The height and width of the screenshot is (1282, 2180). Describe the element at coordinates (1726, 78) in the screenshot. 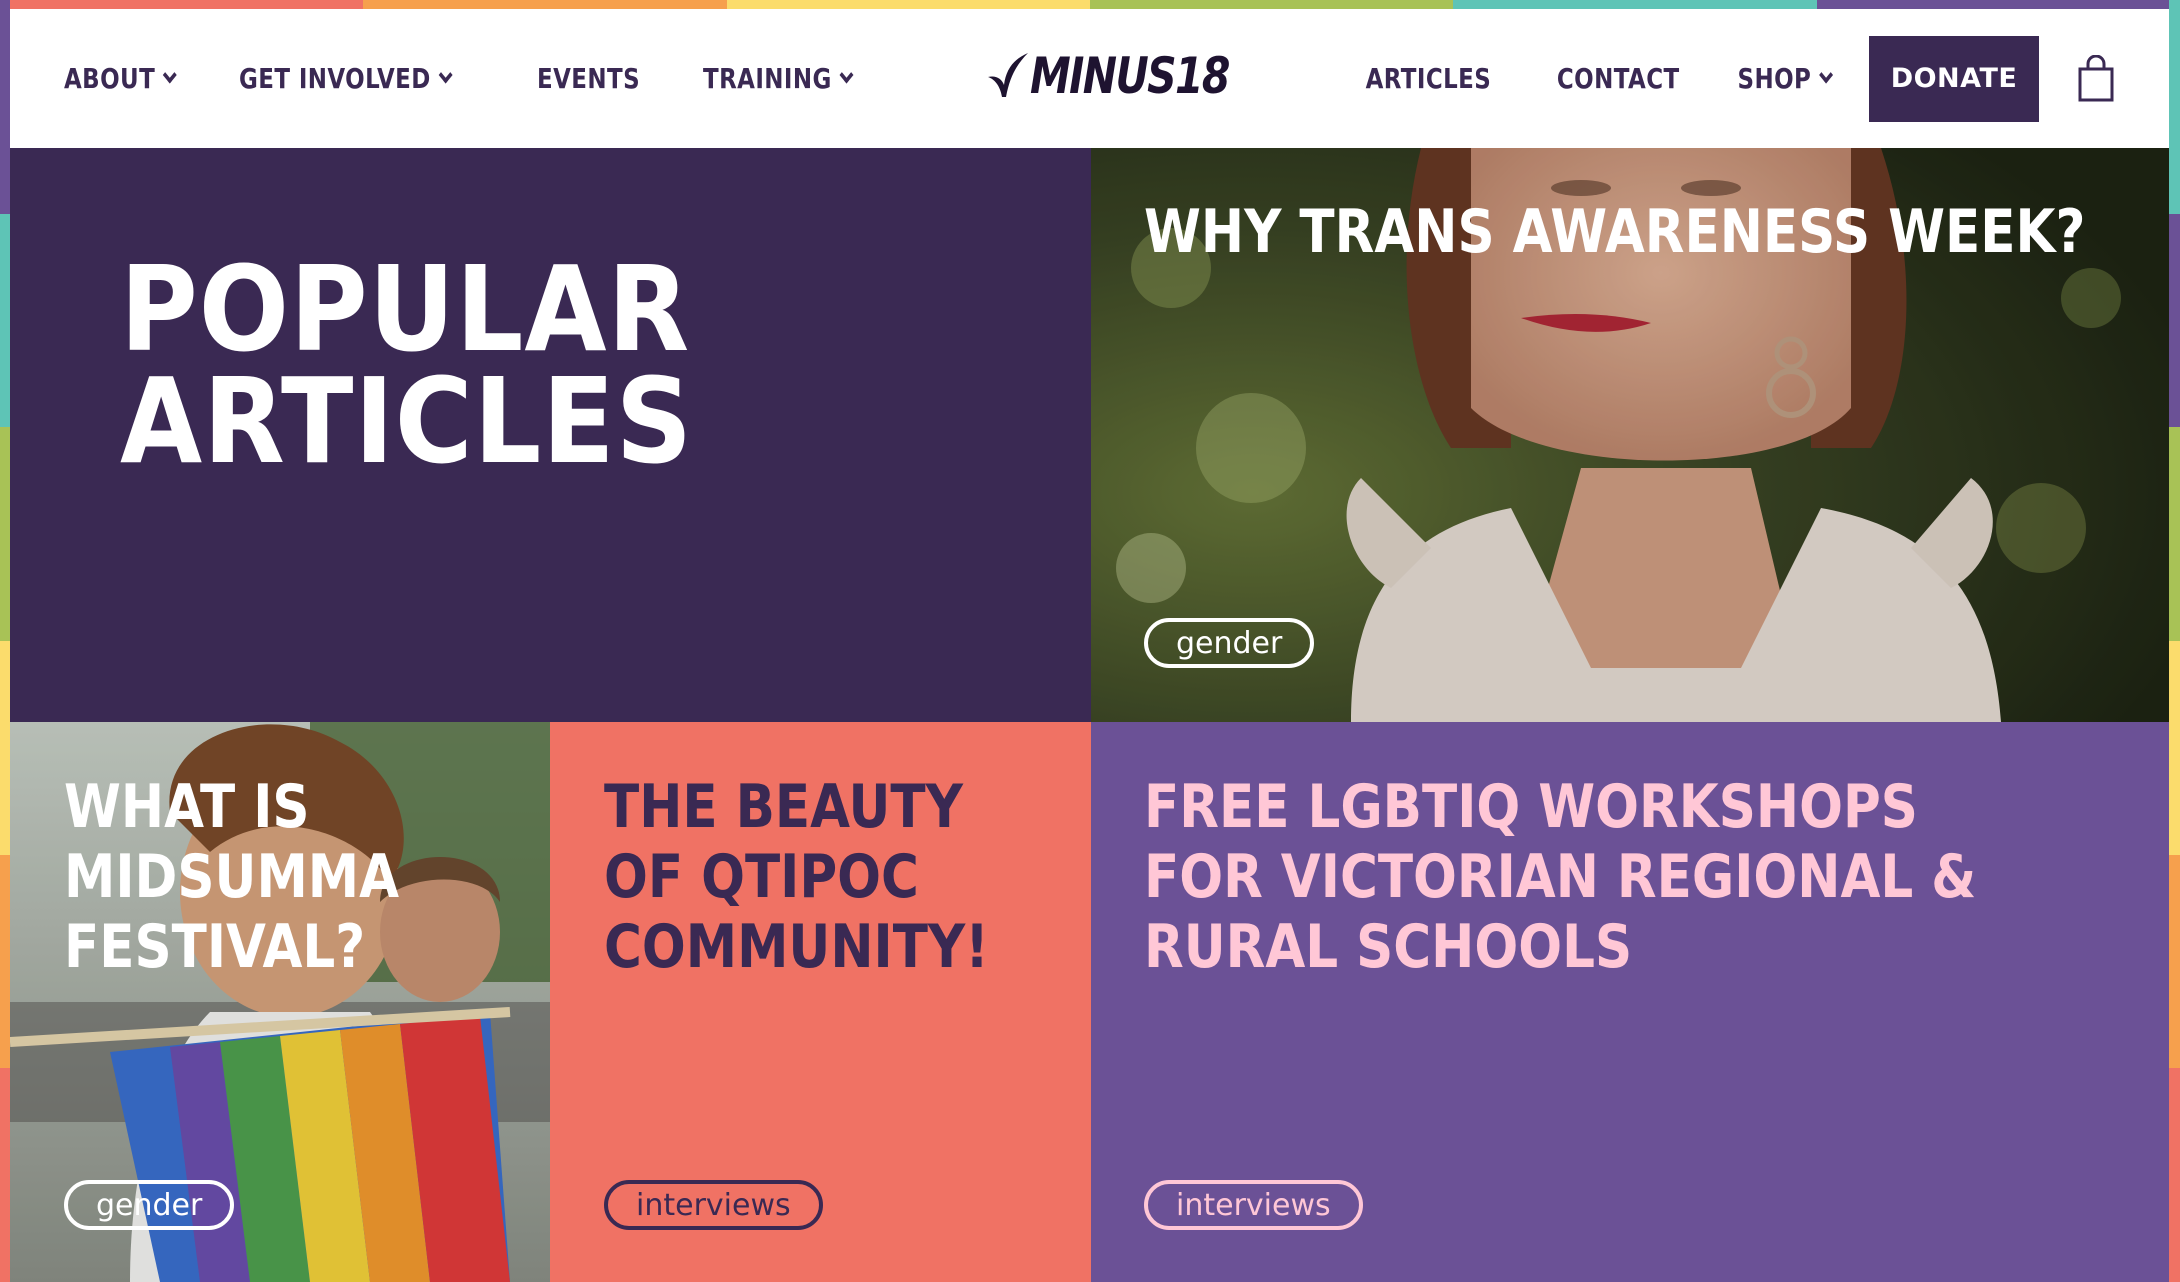

I see `primary-nav-right: ARTICLES CONTACT SHOP DONATE` at that location.